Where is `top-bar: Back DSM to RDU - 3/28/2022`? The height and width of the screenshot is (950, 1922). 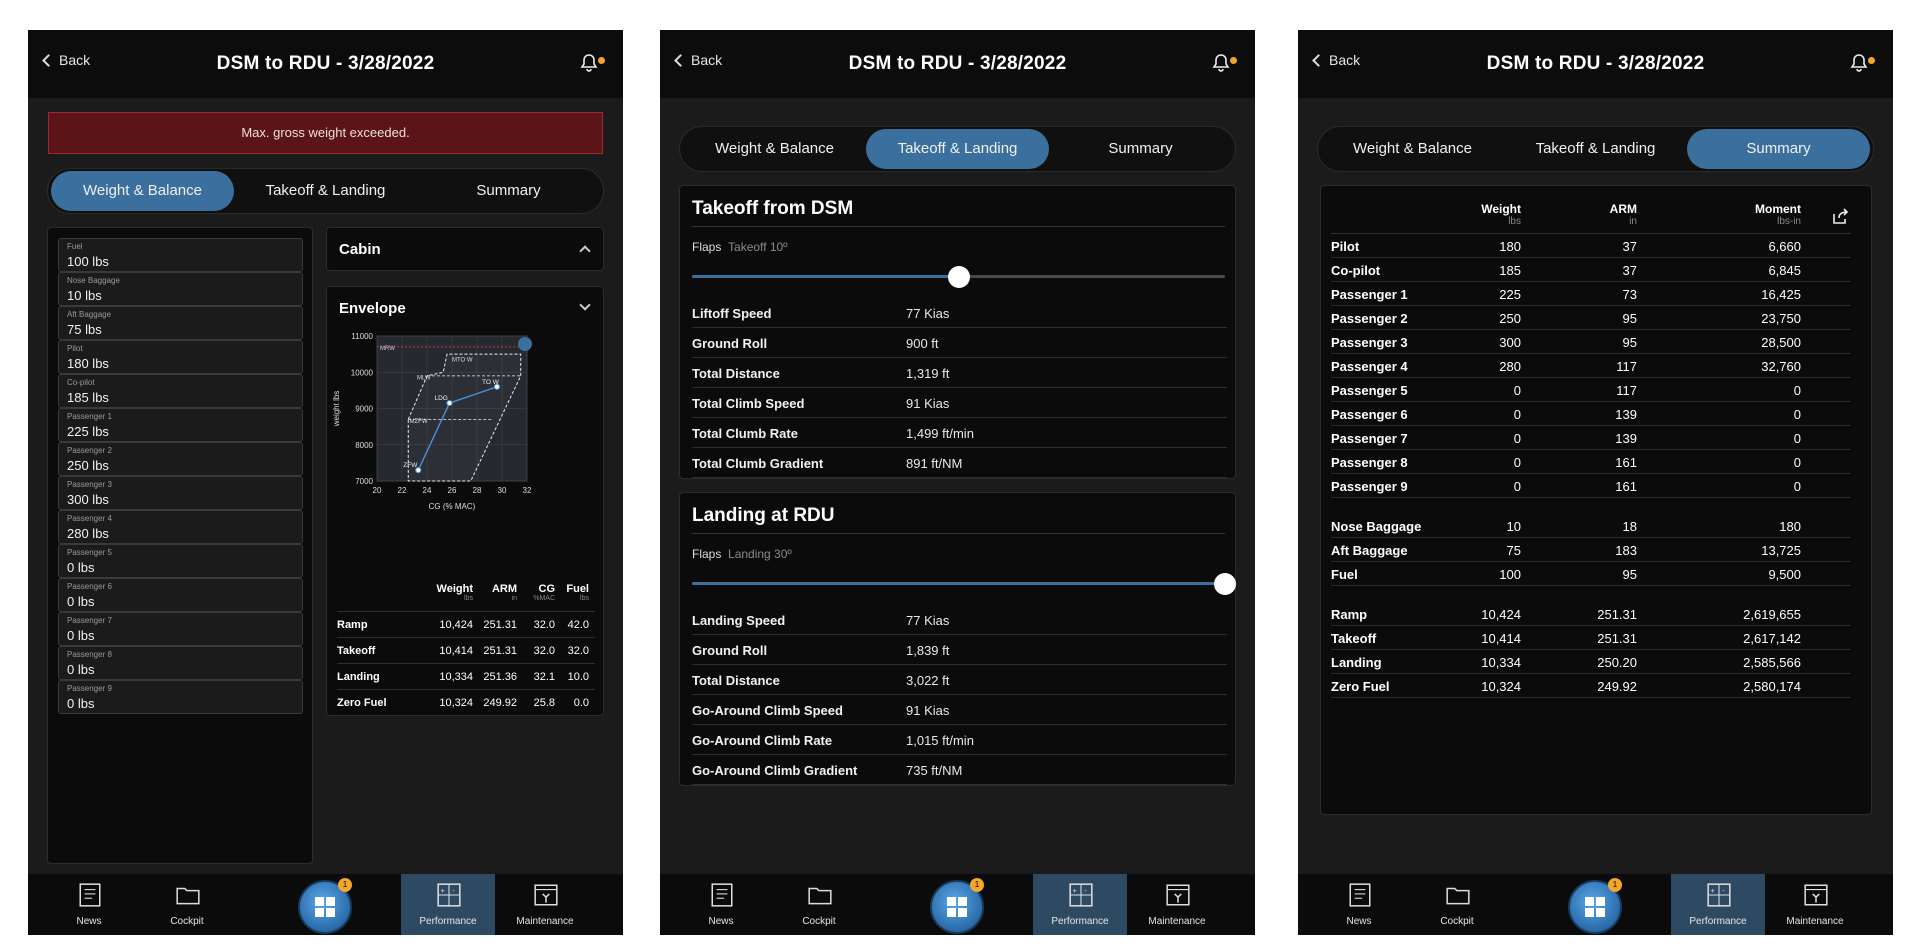
top-bar: Back DSM to RDU - 3/28/2022 is located at coordinates (1595, 64).